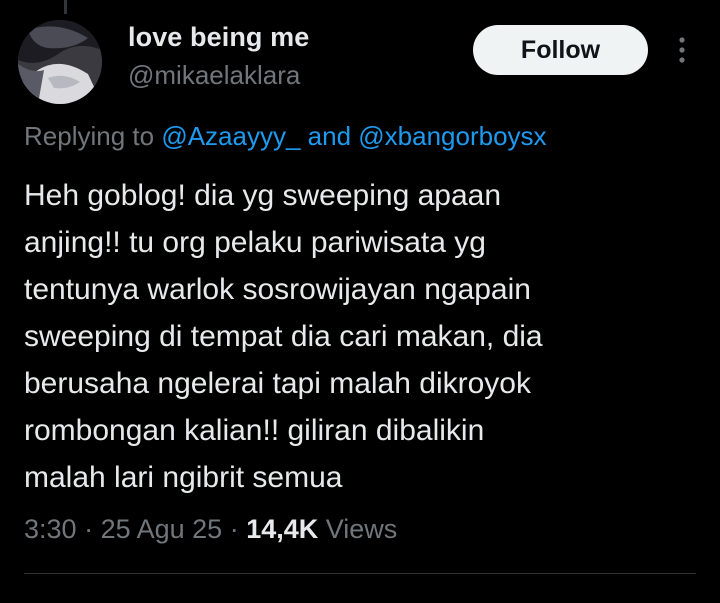 The height and width of the screenshot is (603, 720). I want to click on author-display-name: love being me, so click(218, 37).